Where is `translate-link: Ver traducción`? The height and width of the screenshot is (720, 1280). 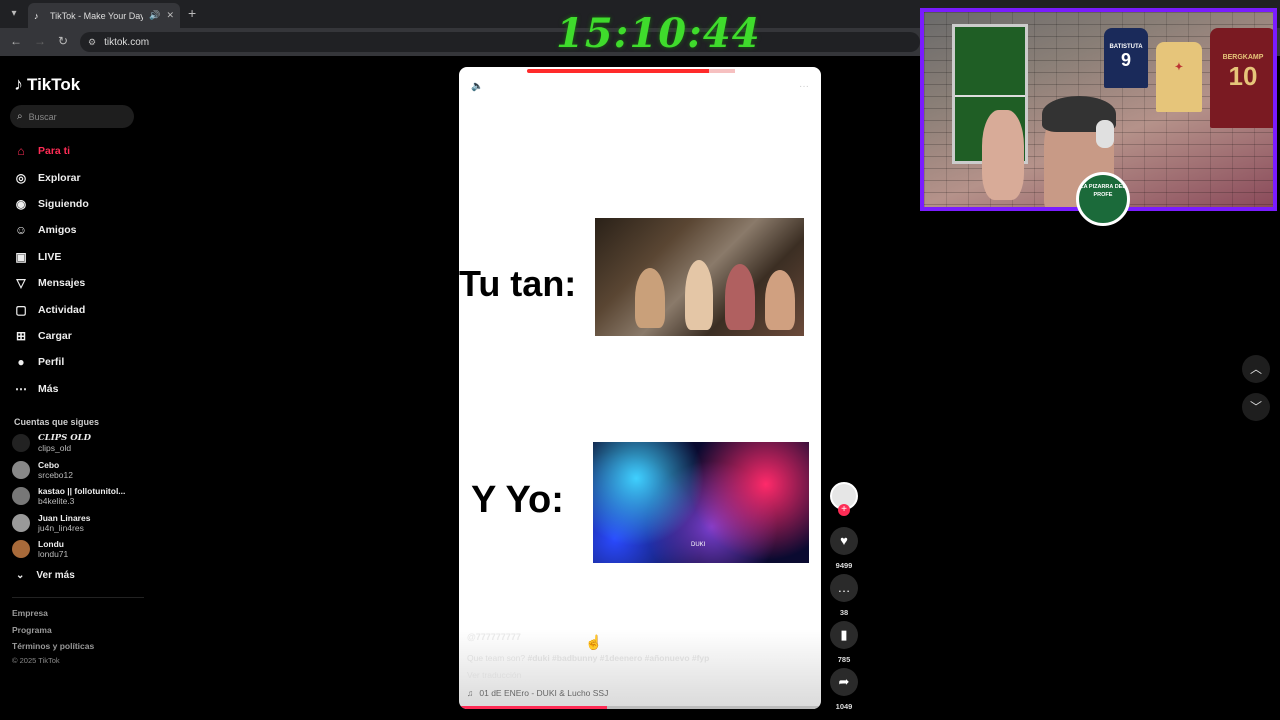 translate-link: Ver traducción is located at coordinates (494, 675).